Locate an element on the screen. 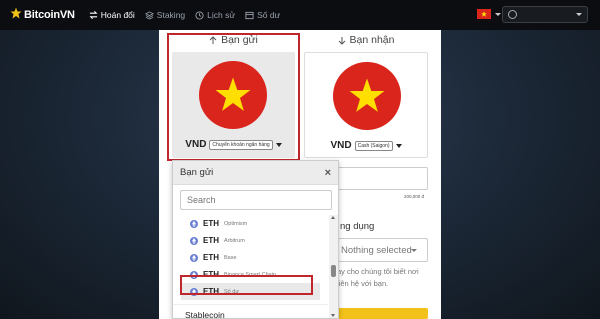 The width and height of the screenshot is (600, 319). amount-input is located at coordinates (379, 178).